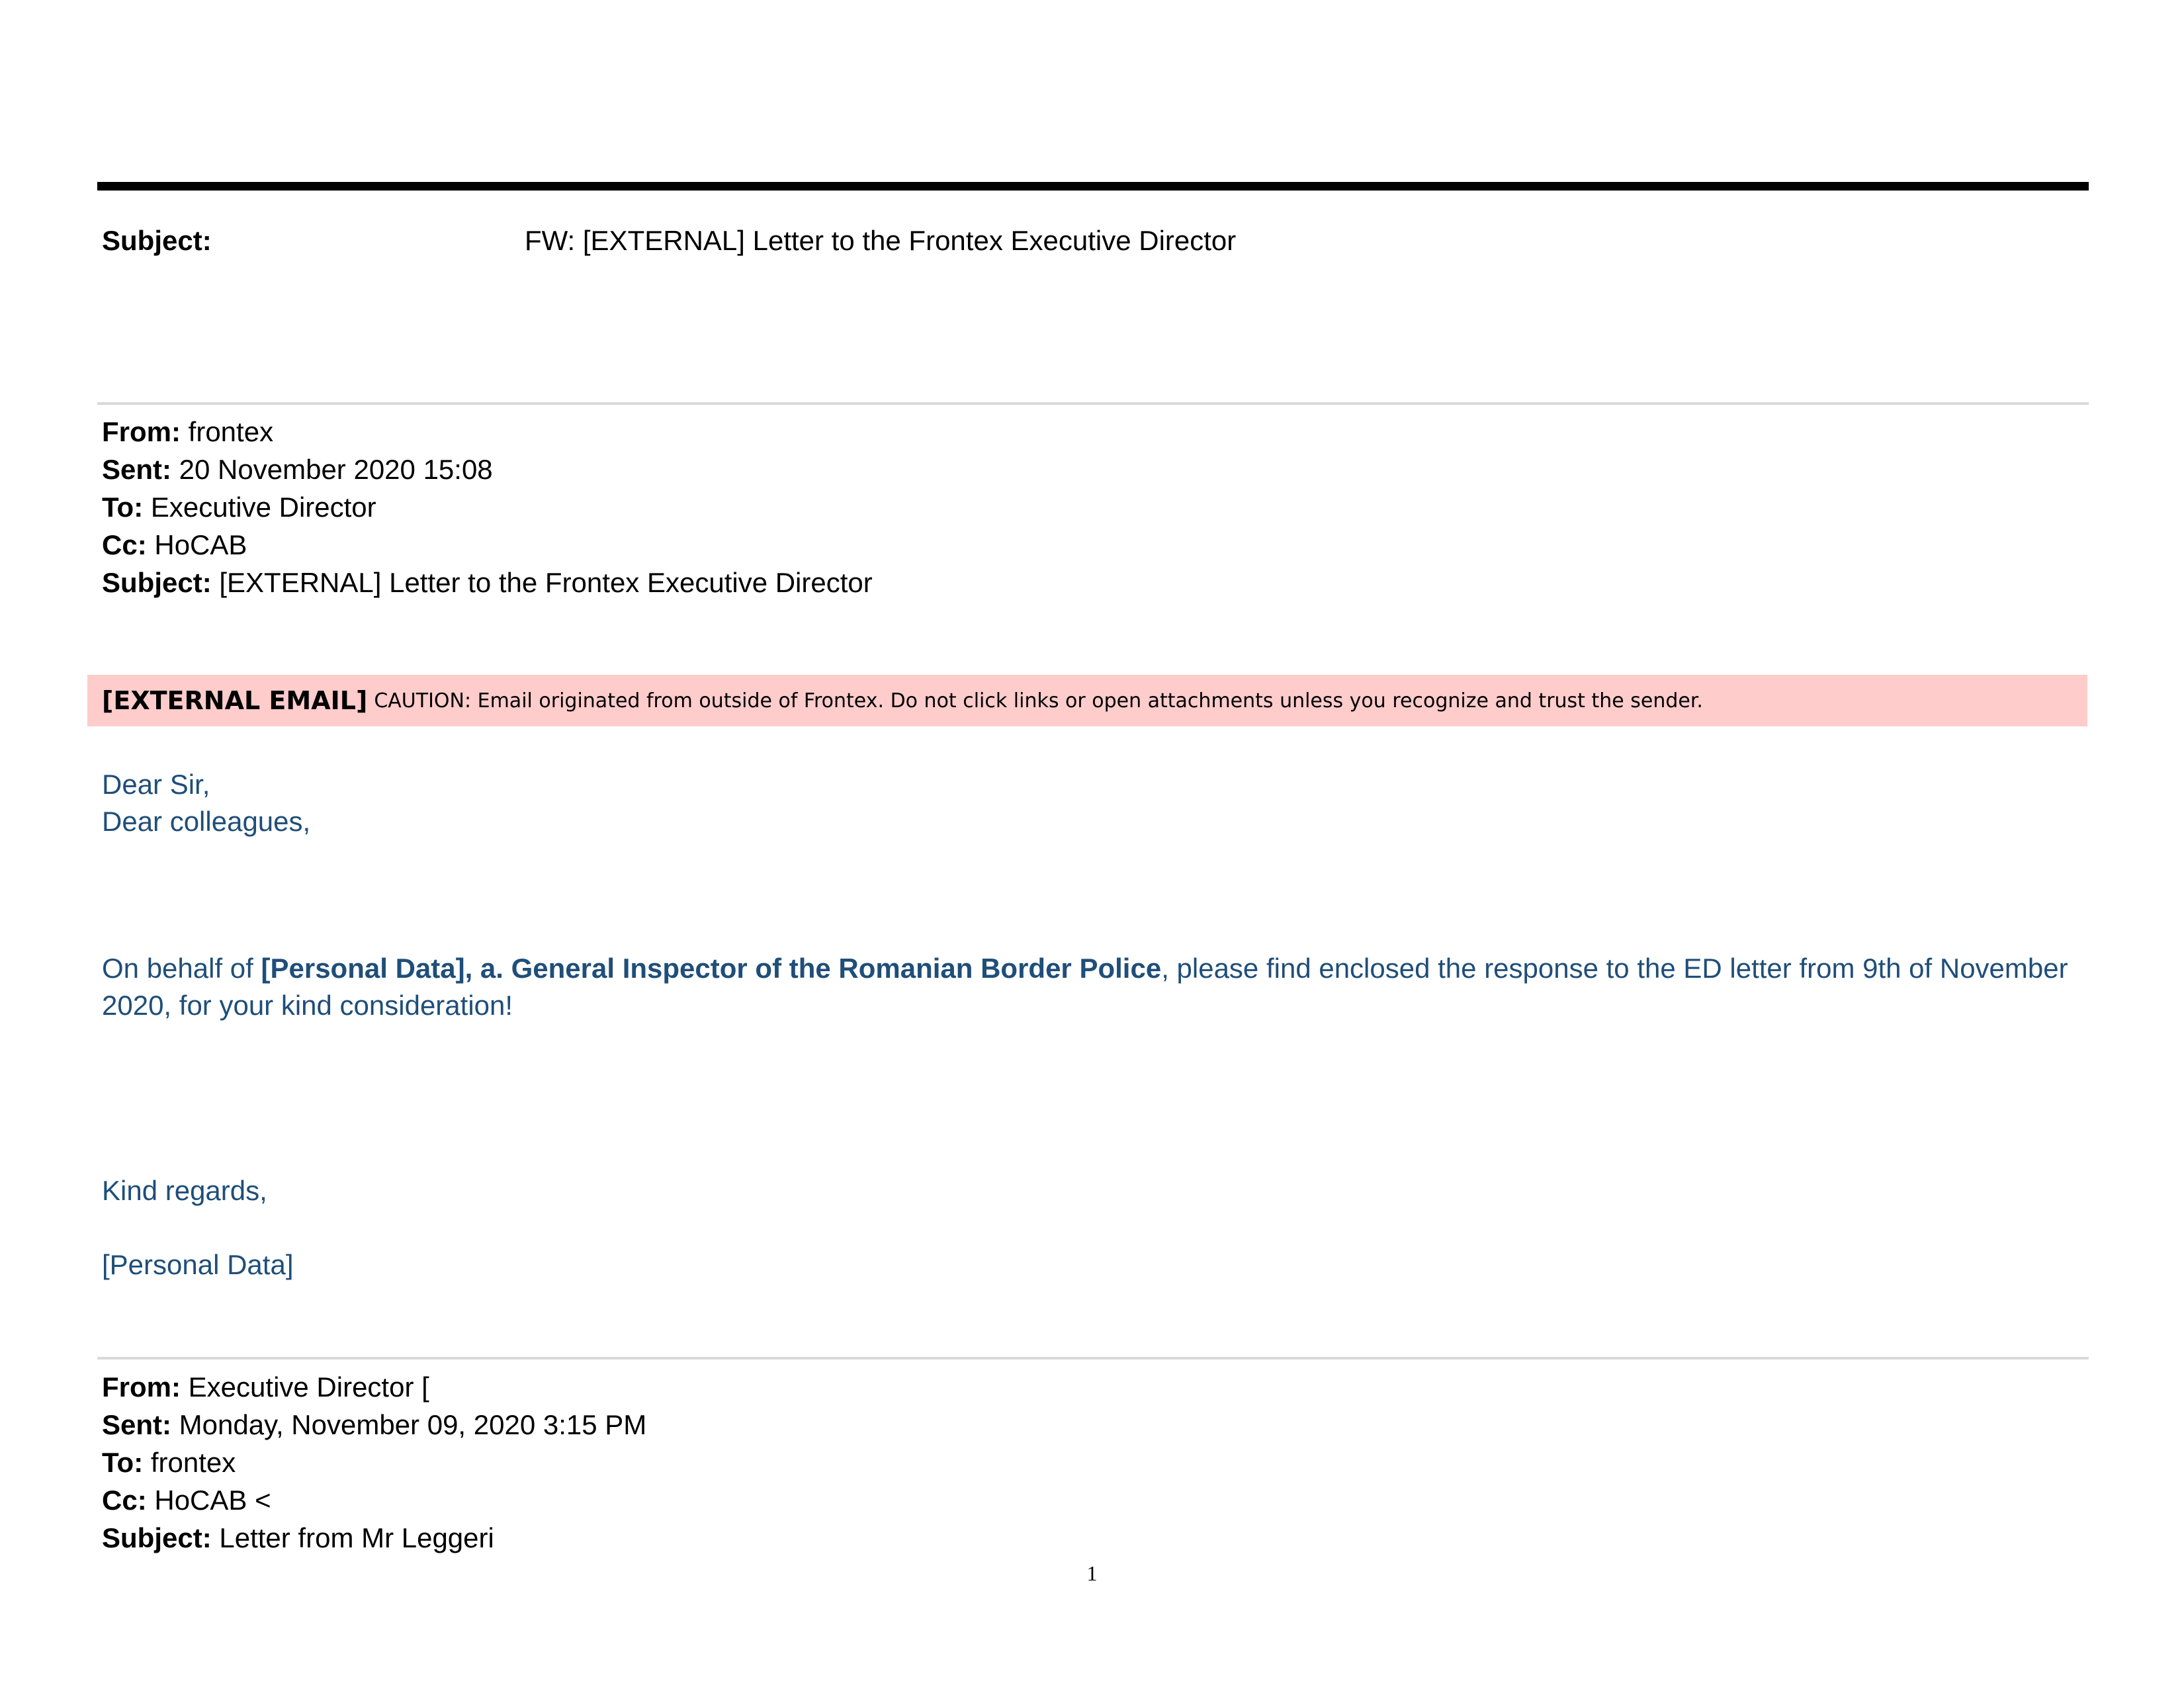 This screenshot has width=2184, height=1687. Describe the element at coordinates (487, 545) in the screenshot. I see `cc-line: Cc: HoCAB` at that location.